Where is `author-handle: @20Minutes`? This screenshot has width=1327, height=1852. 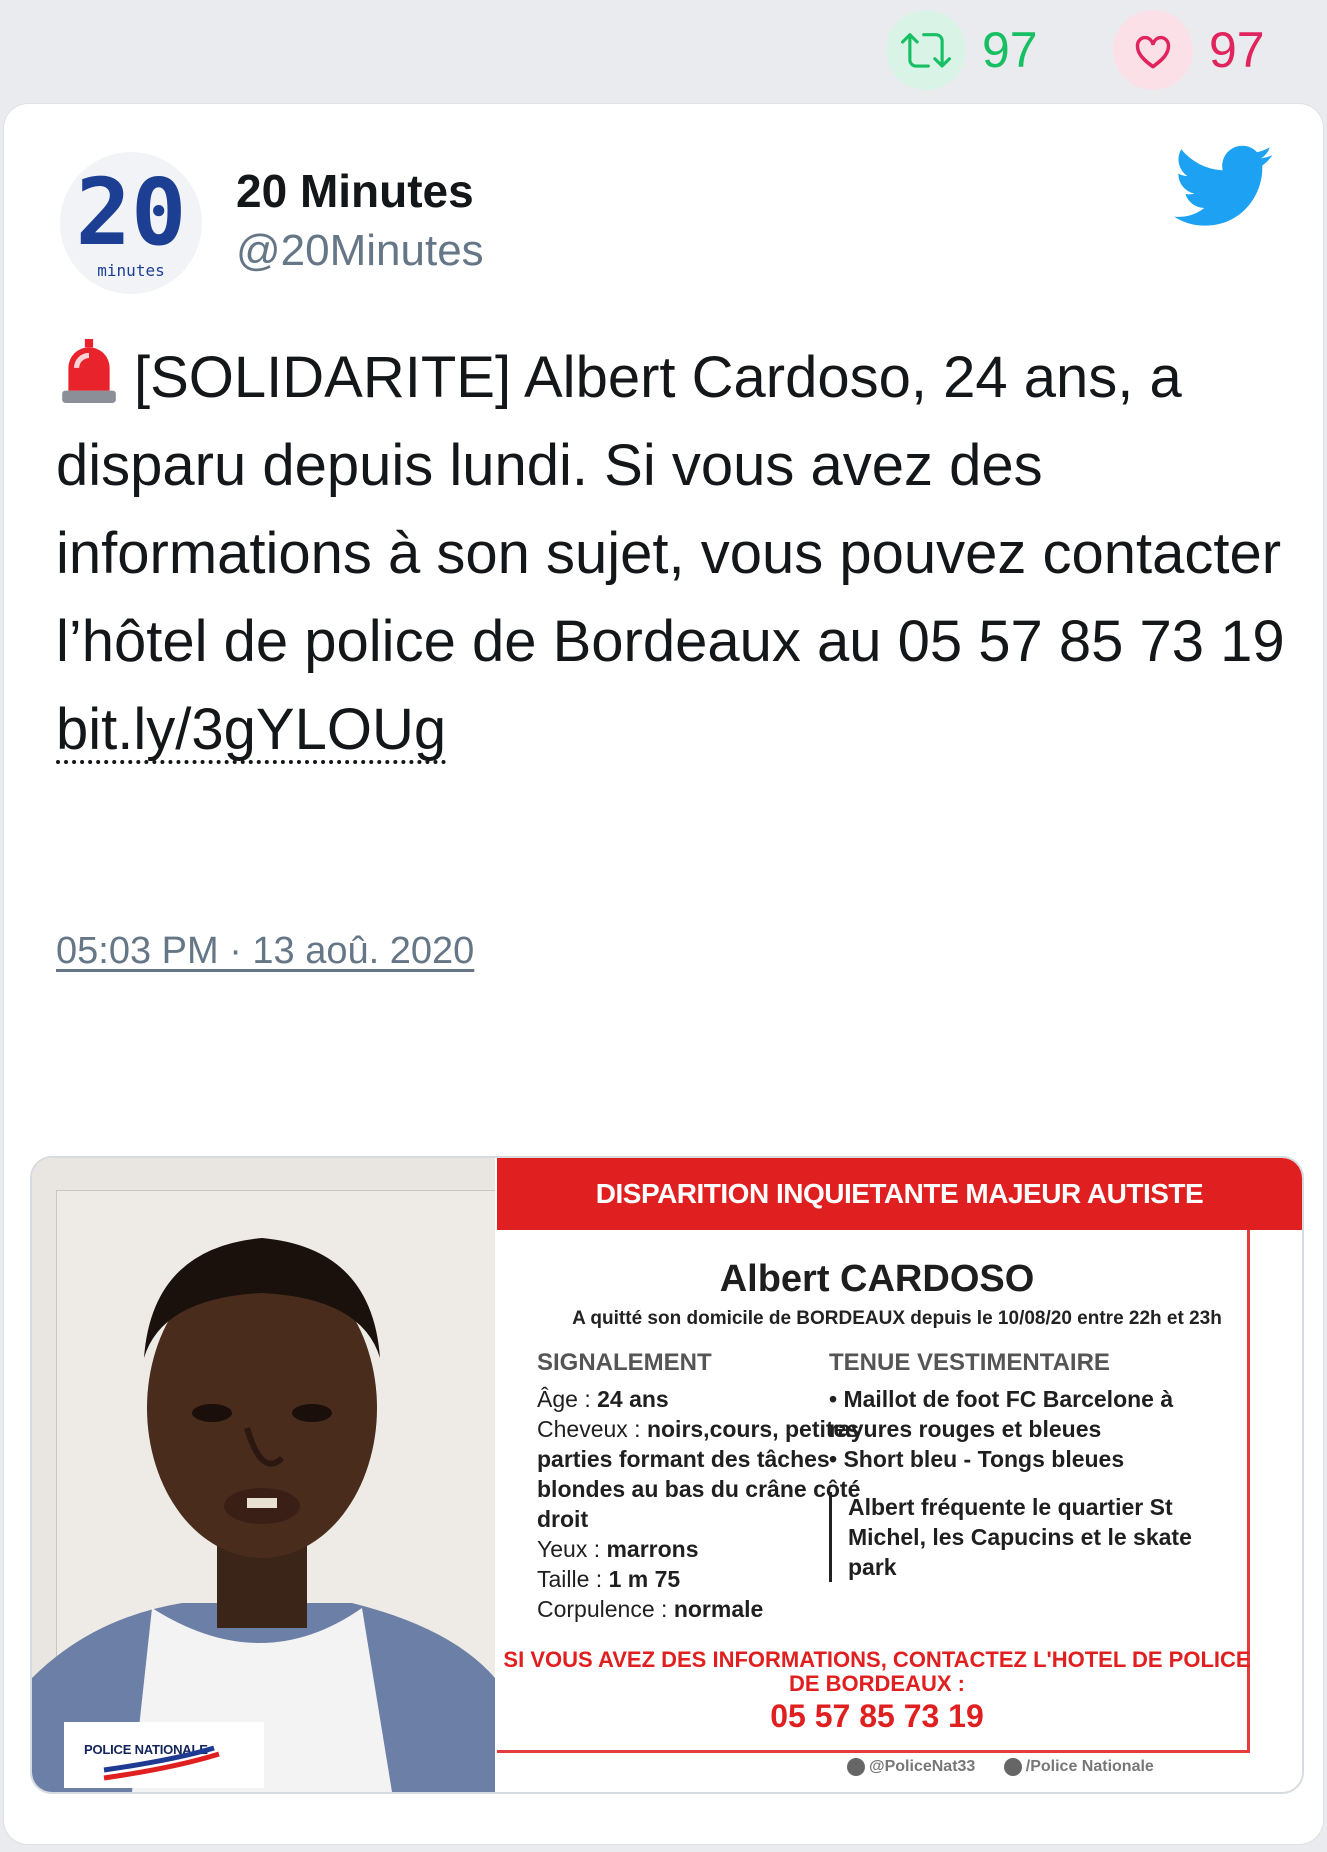
author-handle: @20Minutes is located at coordinates (360, 251).